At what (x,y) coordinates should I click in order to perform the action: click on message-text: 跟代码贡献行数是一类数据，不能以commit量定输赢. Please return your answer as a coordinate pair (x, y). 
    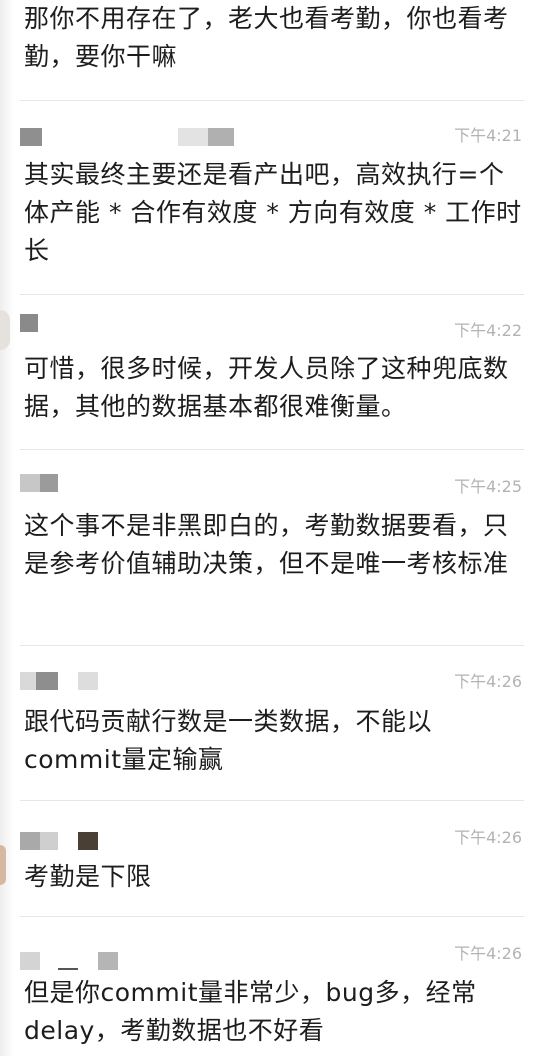
    Looking at the image, I should click on (228, 740).